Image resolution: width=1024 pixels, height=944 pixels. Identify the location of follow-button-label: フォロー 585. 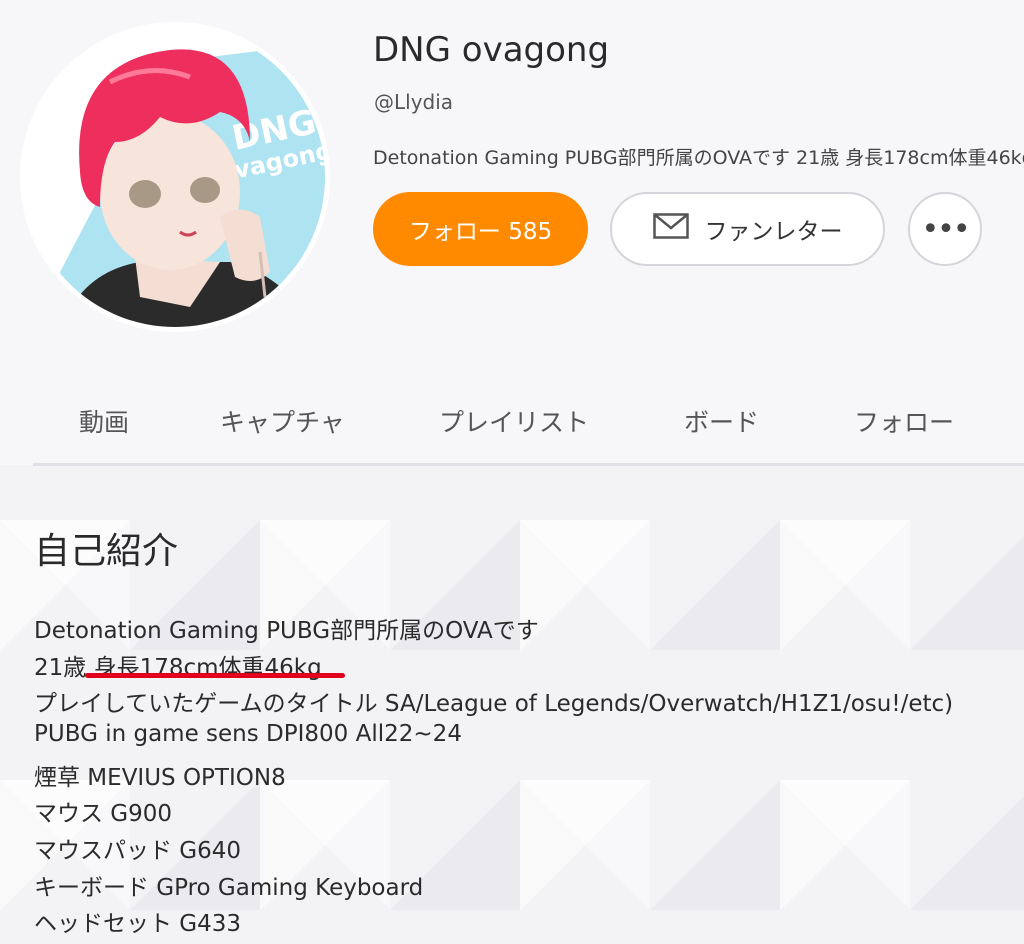
(480, 232).